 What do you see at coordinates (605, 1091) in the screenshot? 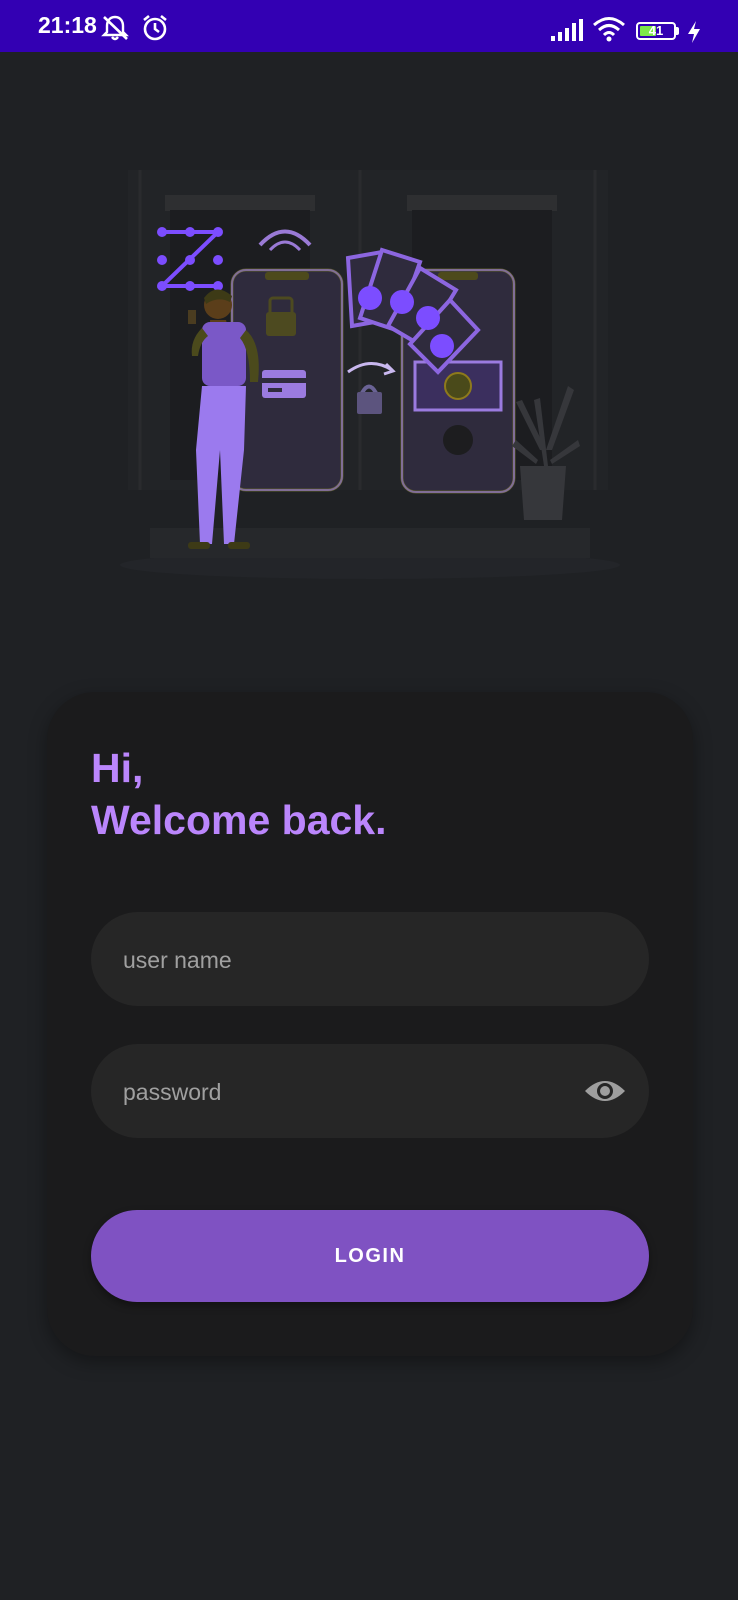
I see `eye-icon` at bounding box center [605, 1091].